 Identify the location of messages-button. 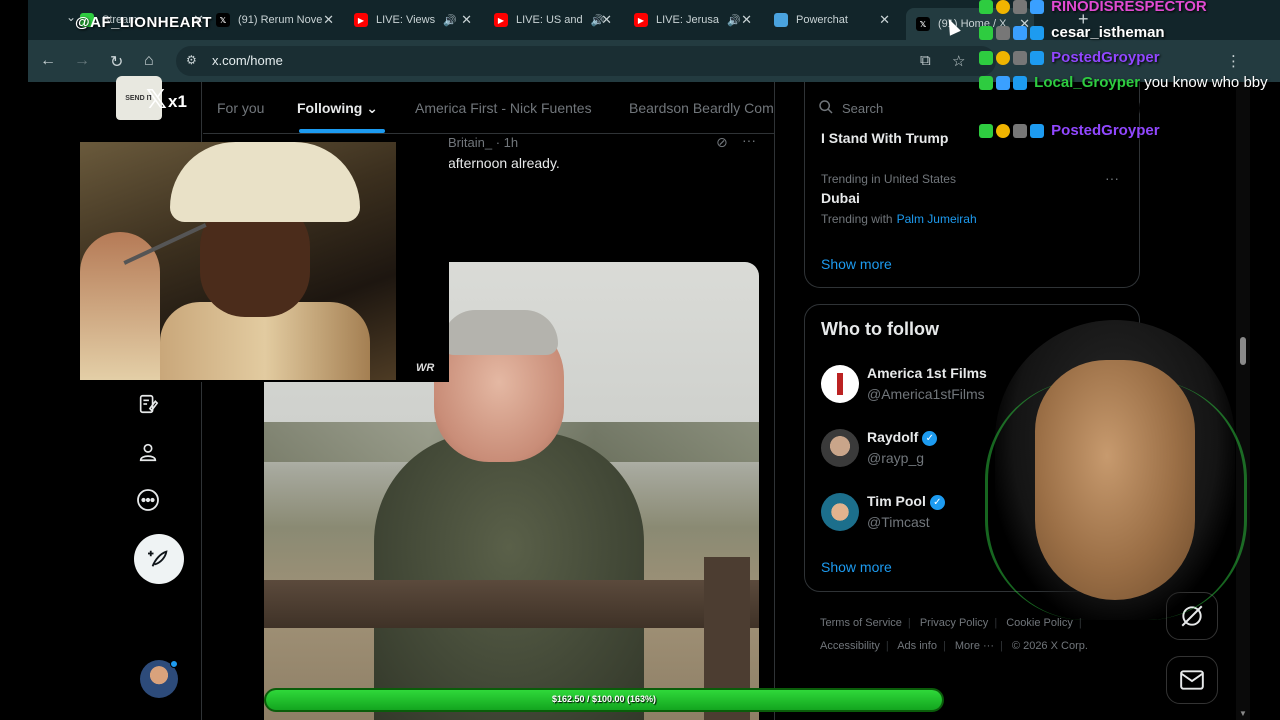
(1192, 680).